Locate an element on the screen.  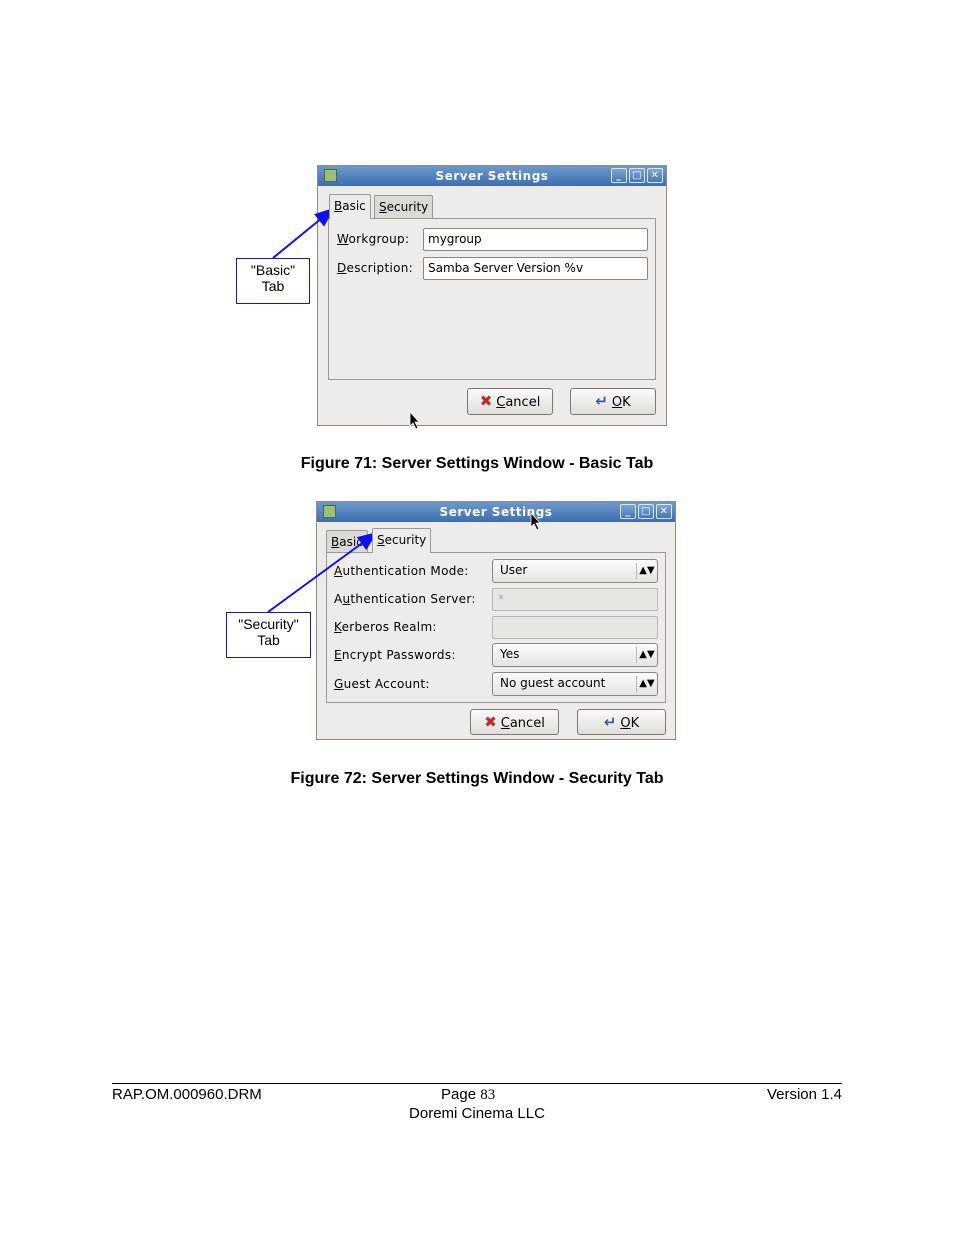
authentication-mode-select: User ▲▼ is located at coordinates (575, 571).